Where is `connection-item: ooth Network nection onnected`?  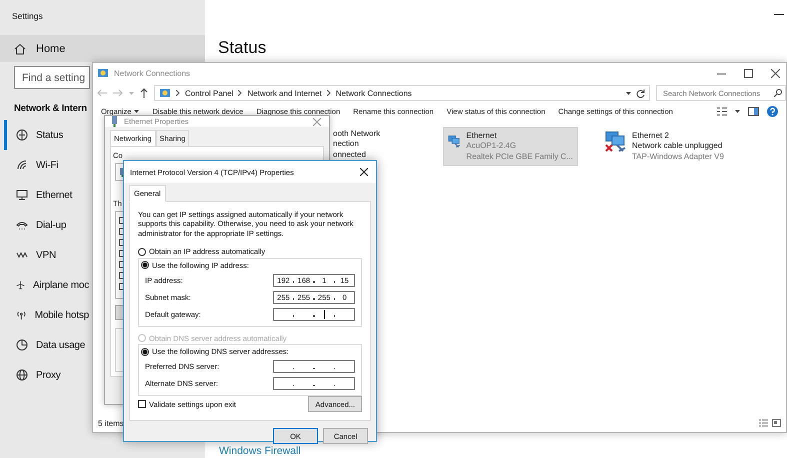 connection-item: ooth Network nection onnected is located at coordinates (377, 143).